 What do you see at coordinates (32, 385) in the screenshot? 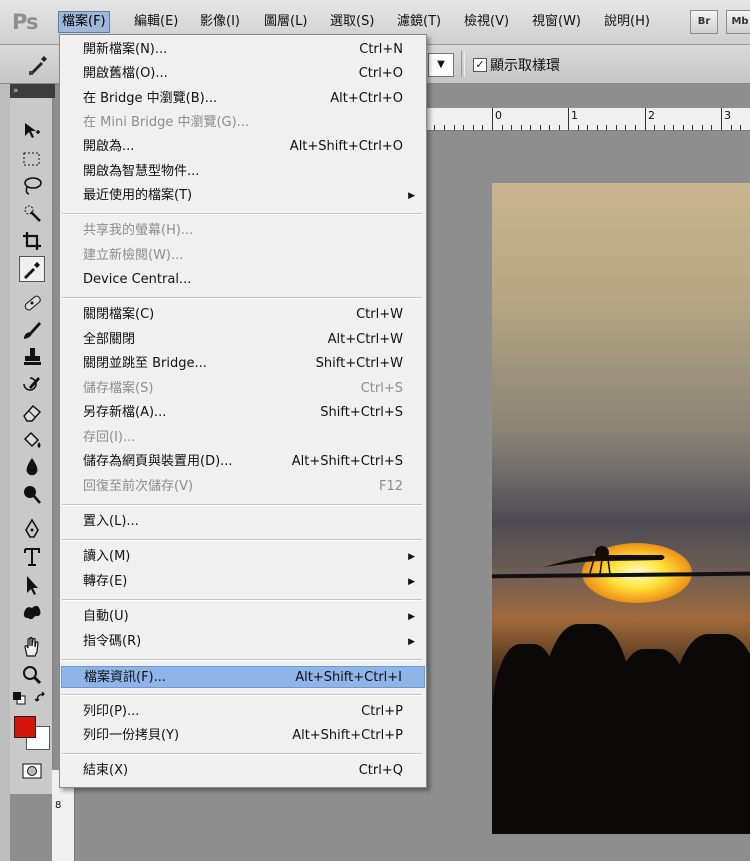
I see `history-brush-tool-icon` at bounding box center [32, 385].